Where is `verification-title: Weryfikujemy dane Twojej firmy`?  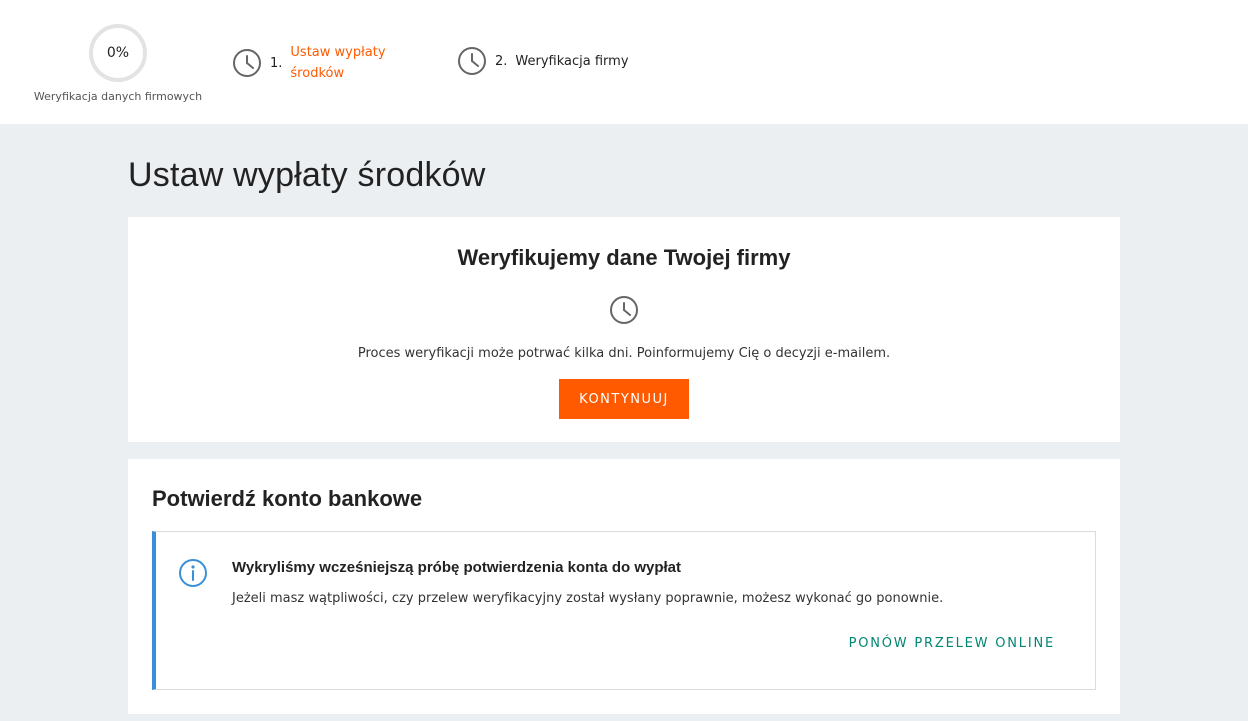
verification-title: Weryfikujemy dane Twojej firmy is located at coordinates (624, 257).